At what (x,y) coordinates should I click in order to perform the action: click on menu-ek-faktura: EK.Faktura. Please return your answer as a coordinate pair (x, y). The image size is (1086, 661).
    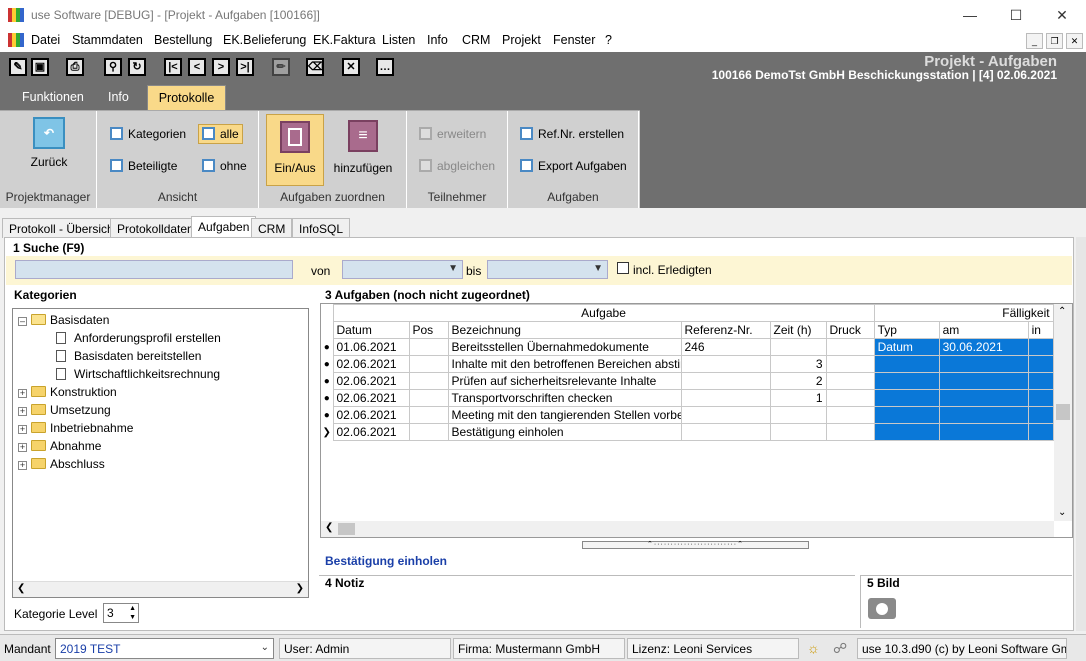
    Looking at the image, I should click on (344, 40).